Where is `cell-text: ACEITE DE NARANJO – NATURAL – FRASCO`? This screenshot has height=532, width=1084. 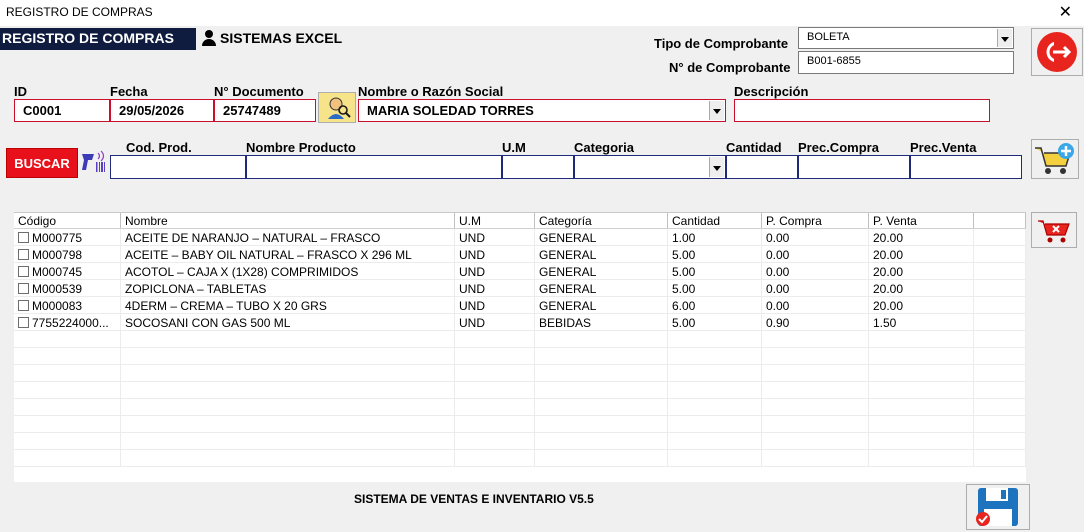 cell-text: ACEITE DE NARANJO – NATURAL – FRASCO is located at coordinates (253, 238).